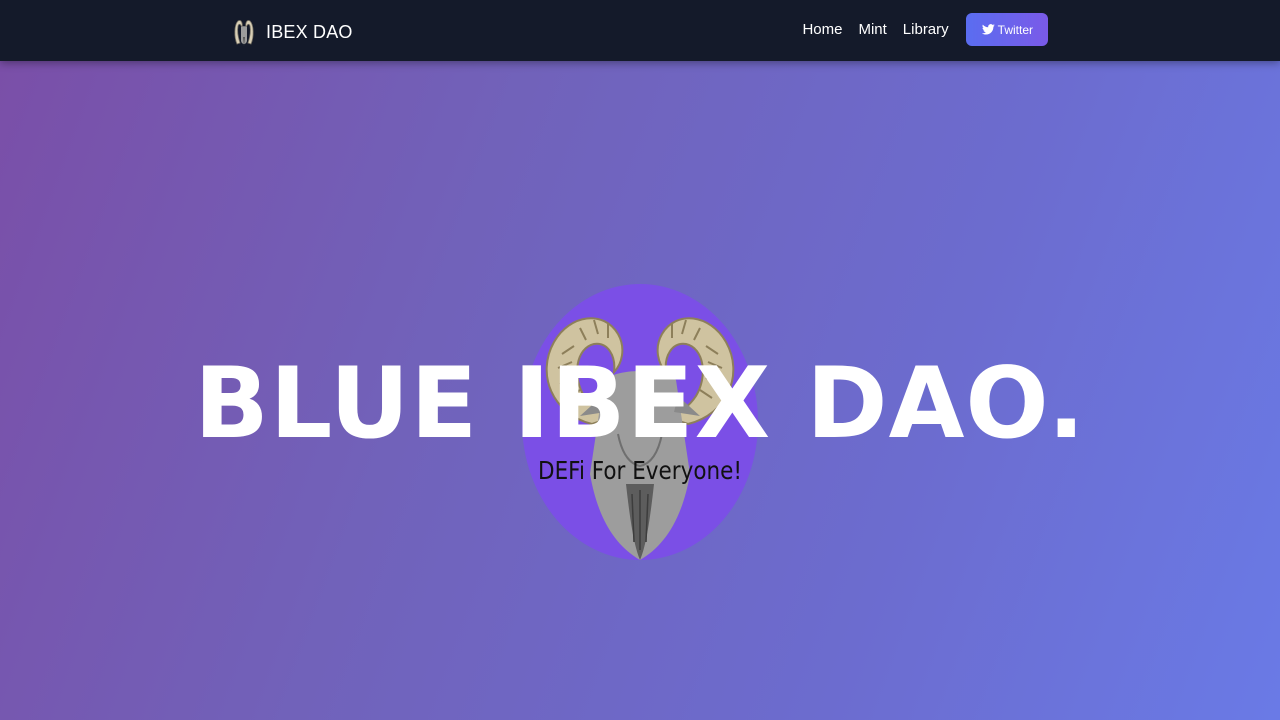  What do you see at coordinates (1015, 29) in the screenshot?
I see `twitter-button-label: Twitter` at bounding box center [1015, 29].